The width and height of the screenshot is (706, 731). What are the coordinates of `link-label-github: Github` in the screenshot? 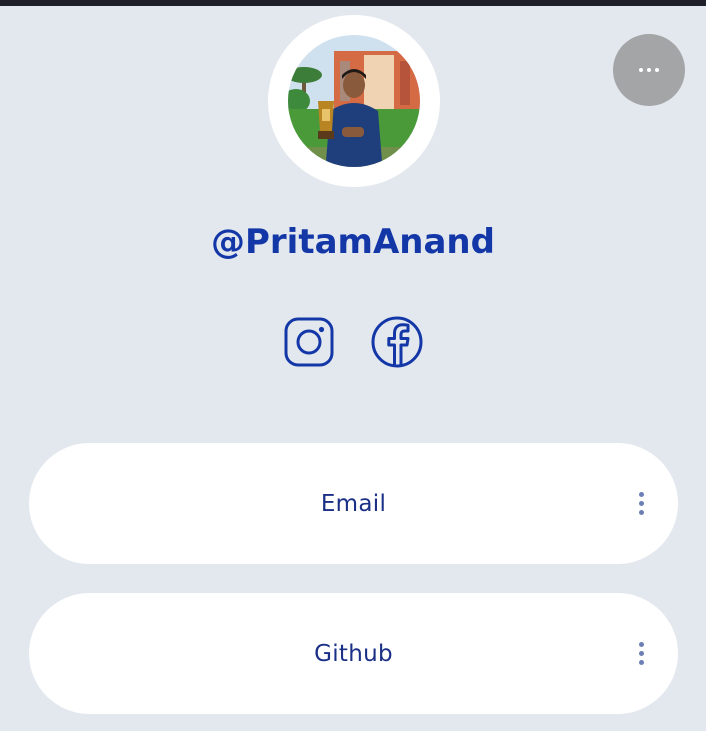 It's located at (353, 653).